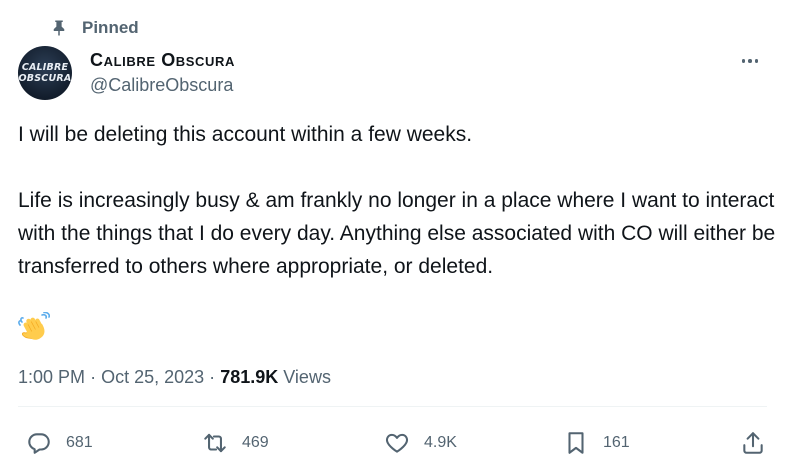 The height and width of the screenshot is (470, 785). I want to click on bookmark-icon, so click(576, 443).